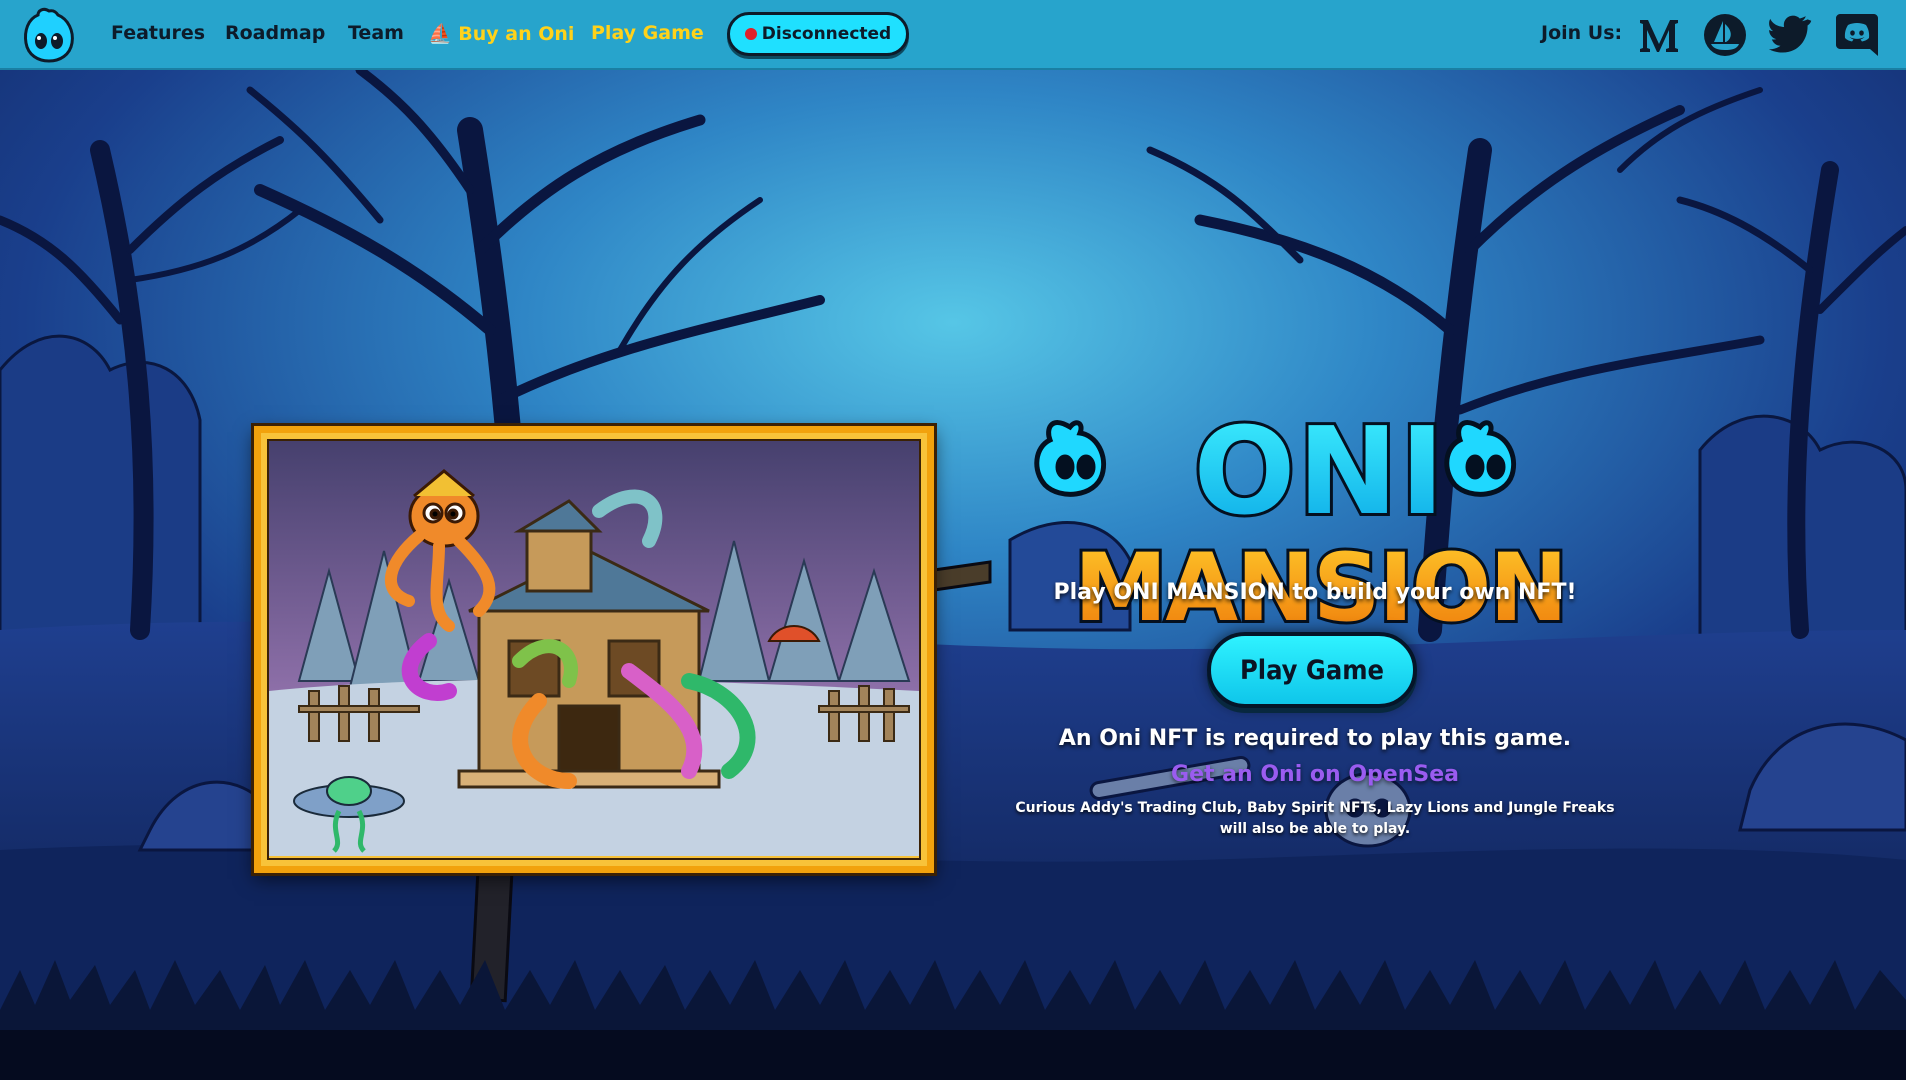 The image size is (1906, 1080). I want to click on mansion-illustration, so click(594, 648).